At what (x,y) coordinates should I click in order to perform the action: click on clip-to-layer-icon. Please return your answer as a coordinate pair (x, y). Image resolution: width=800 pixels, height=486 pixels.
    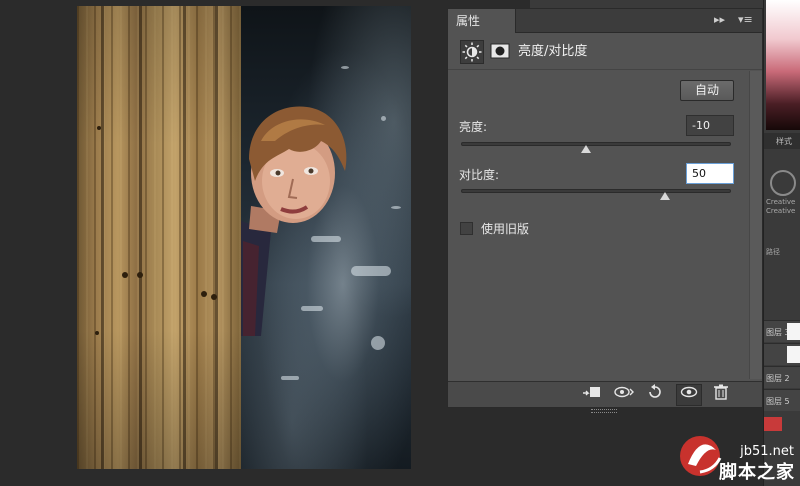
    Looking at the image, I should click on (591, 395).